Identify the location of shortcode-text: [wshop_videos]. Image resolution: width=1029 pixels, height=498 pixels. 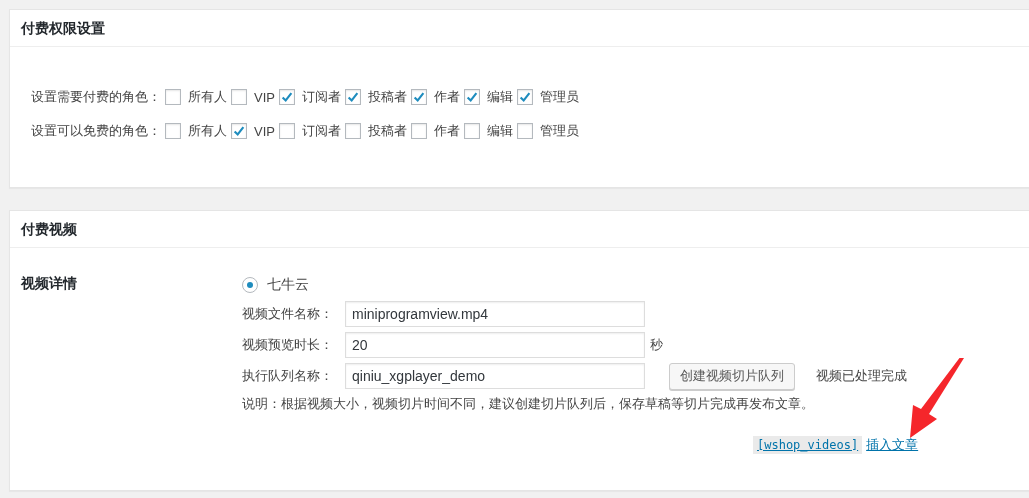
(808, 445).